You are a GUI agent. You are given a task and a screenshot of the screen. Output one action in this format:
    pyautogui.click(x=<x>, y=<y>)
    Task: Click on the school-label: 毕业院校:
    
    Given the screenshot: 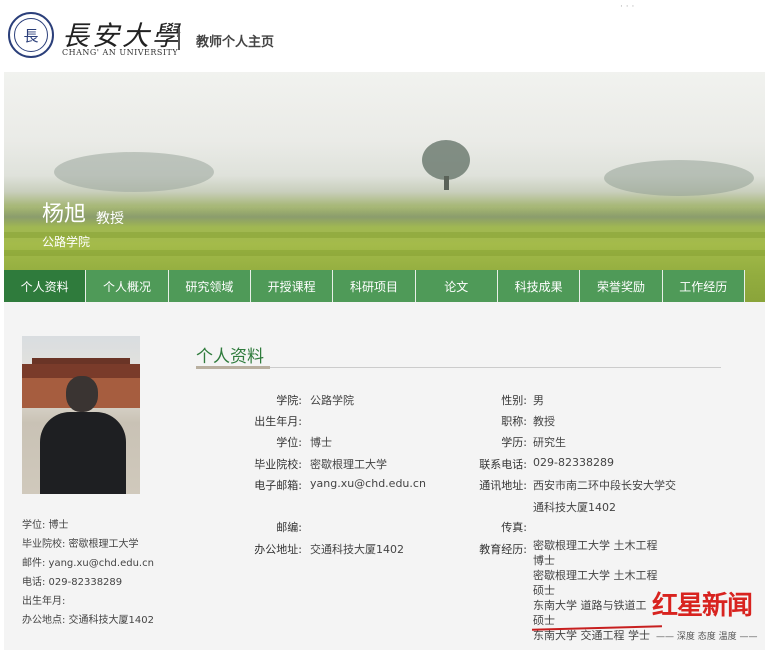 What is the action you would take?
    pyautogui.click(x=278, y=464)
    